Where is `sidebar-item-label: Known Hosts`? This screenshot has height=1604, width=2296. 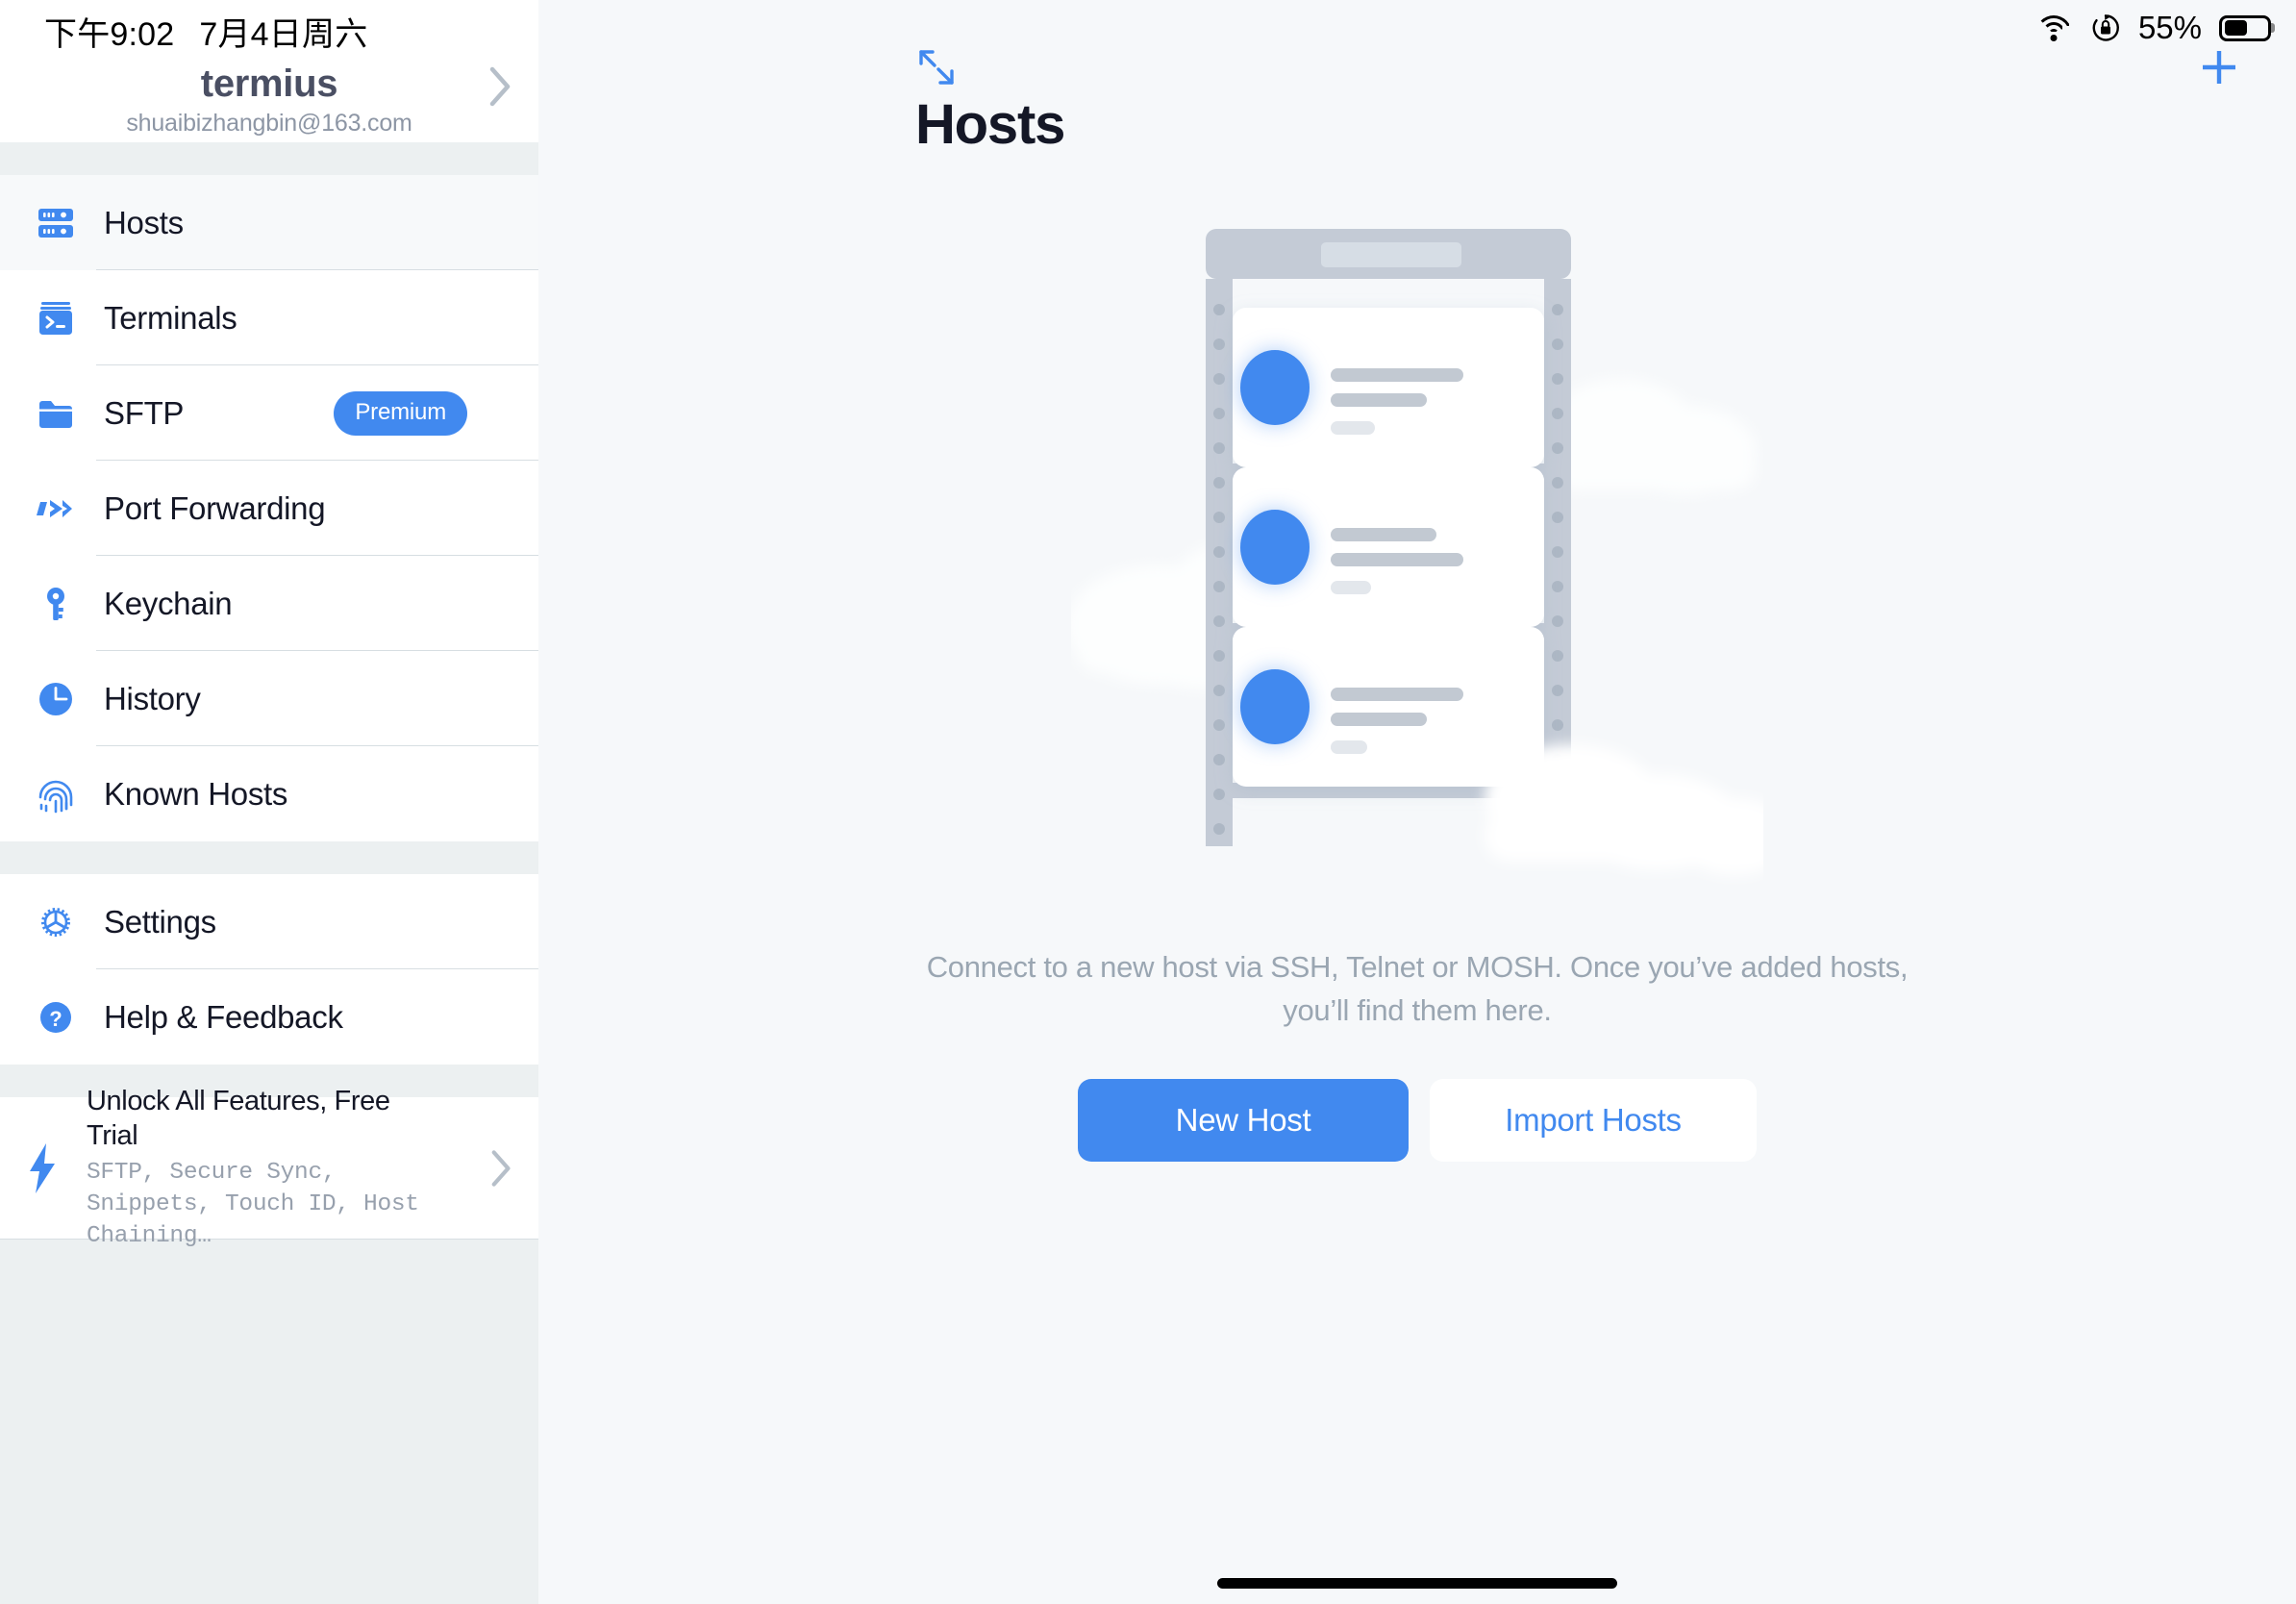
sidebar-item-label: Known Hosts is located at coordinates (196, 793).